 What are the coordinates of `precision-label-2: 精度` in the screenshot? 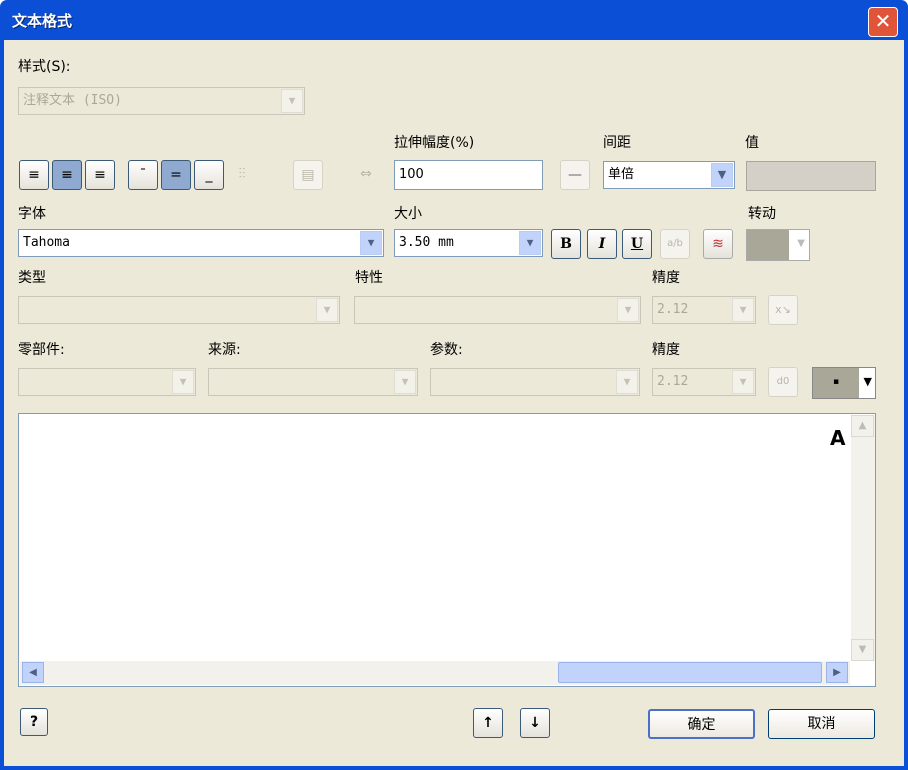 It's located at (666, 350).